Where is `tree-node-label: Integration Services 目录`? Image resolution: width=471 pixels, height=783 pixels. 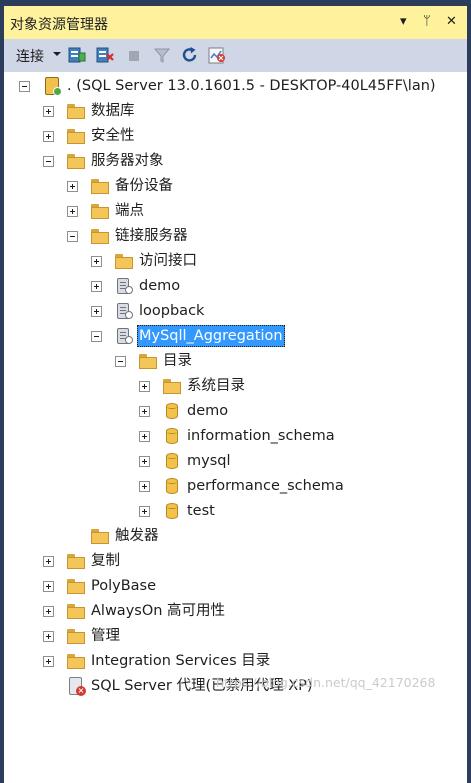 tree-node-label: Integration Services 目录 is located at coordinates (180, 661).